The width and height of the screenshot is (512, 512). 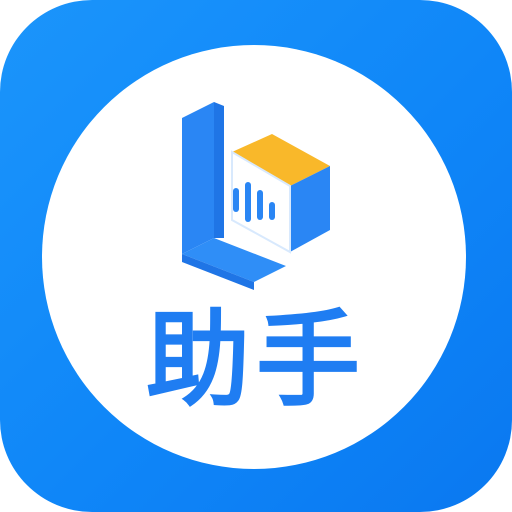 I want to click on app-label: 助手, so click(x=255, y=360).